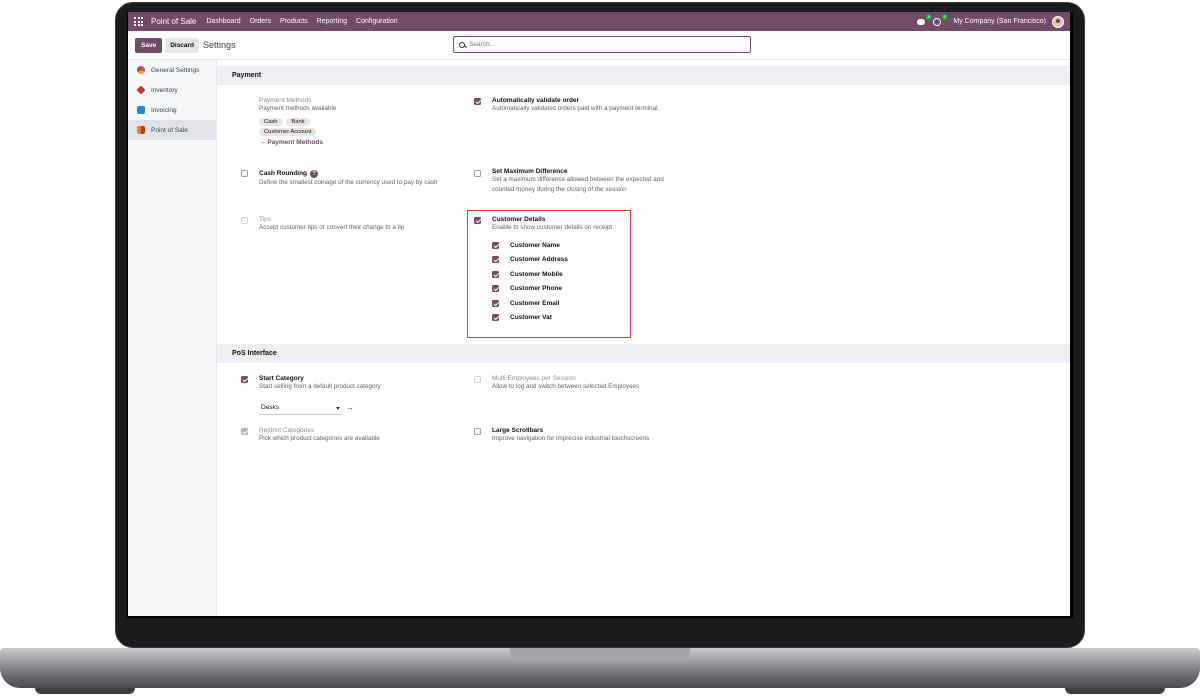 This screenshot has height=697, width=1200. I want to click on customer-mobile-checkbox, so click(495, 274).